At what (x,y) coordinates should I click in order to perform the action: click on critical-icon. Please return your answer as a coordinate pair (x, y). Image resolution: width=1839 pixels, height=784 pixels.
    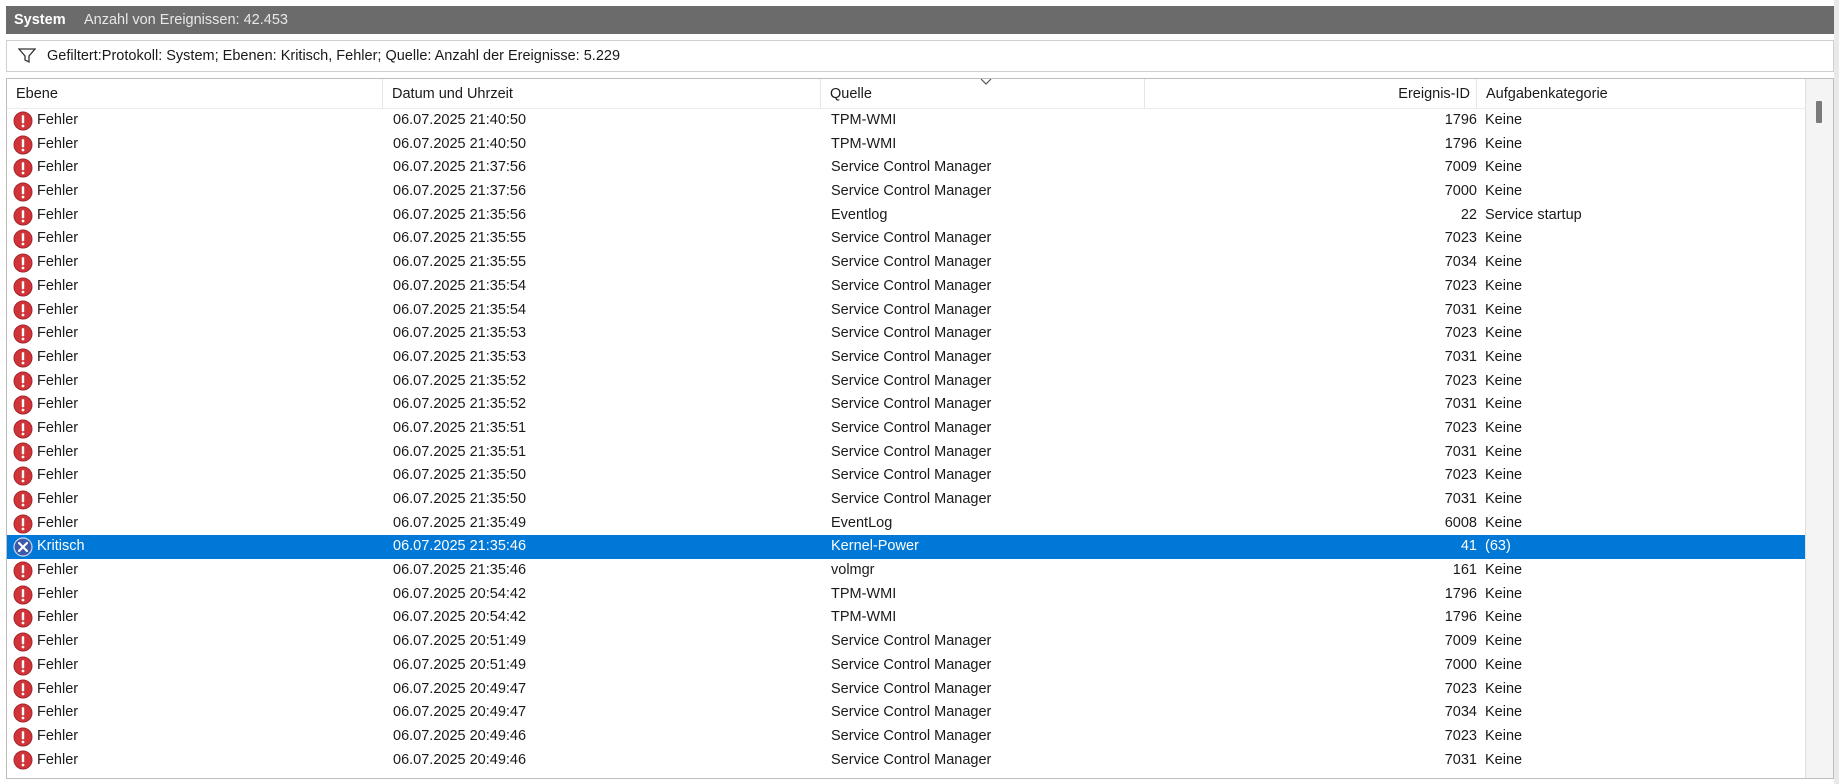
    Looking at the image, I should click on (25, 547).